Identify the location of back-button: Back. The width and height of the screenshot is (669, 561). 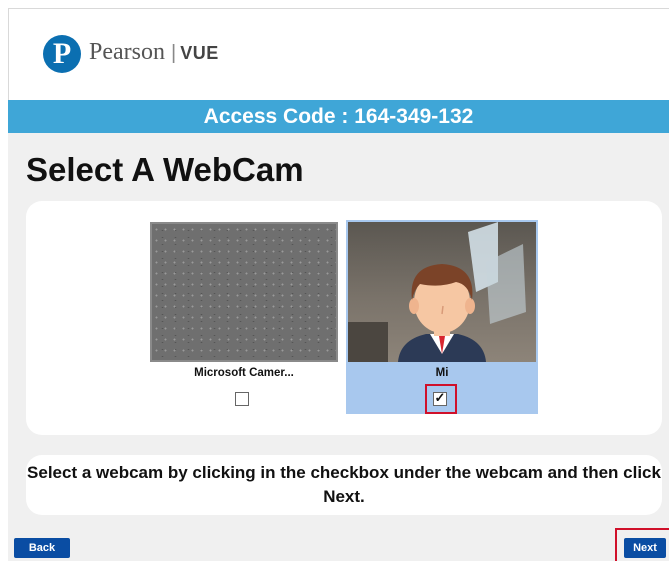
(42, 548).